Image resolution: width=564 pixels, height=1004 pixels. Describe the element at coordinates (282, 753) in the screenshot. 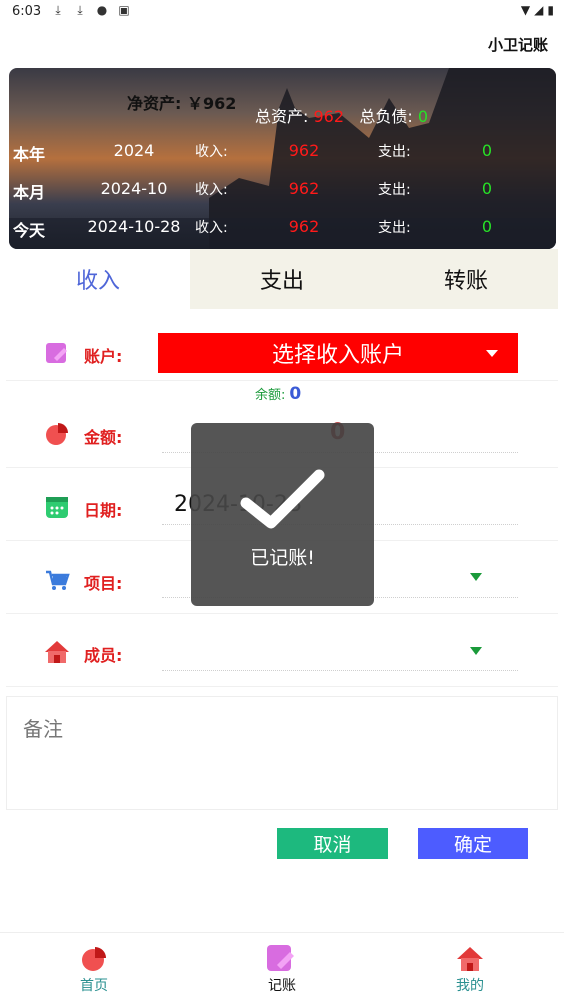

I see `note-textarea: 备注` at that location.